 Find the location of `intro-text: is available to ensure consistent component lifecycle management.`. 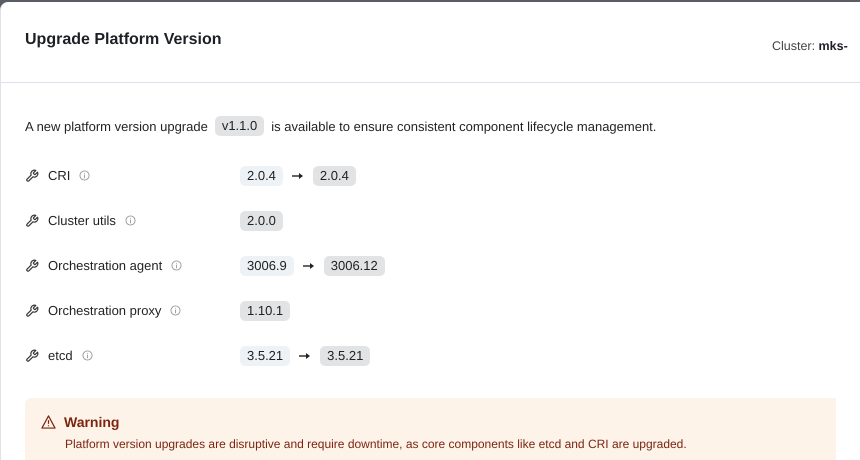

intro-text: is available to ensure consistent component lifecycle management. is located at coordinates (463, 126).